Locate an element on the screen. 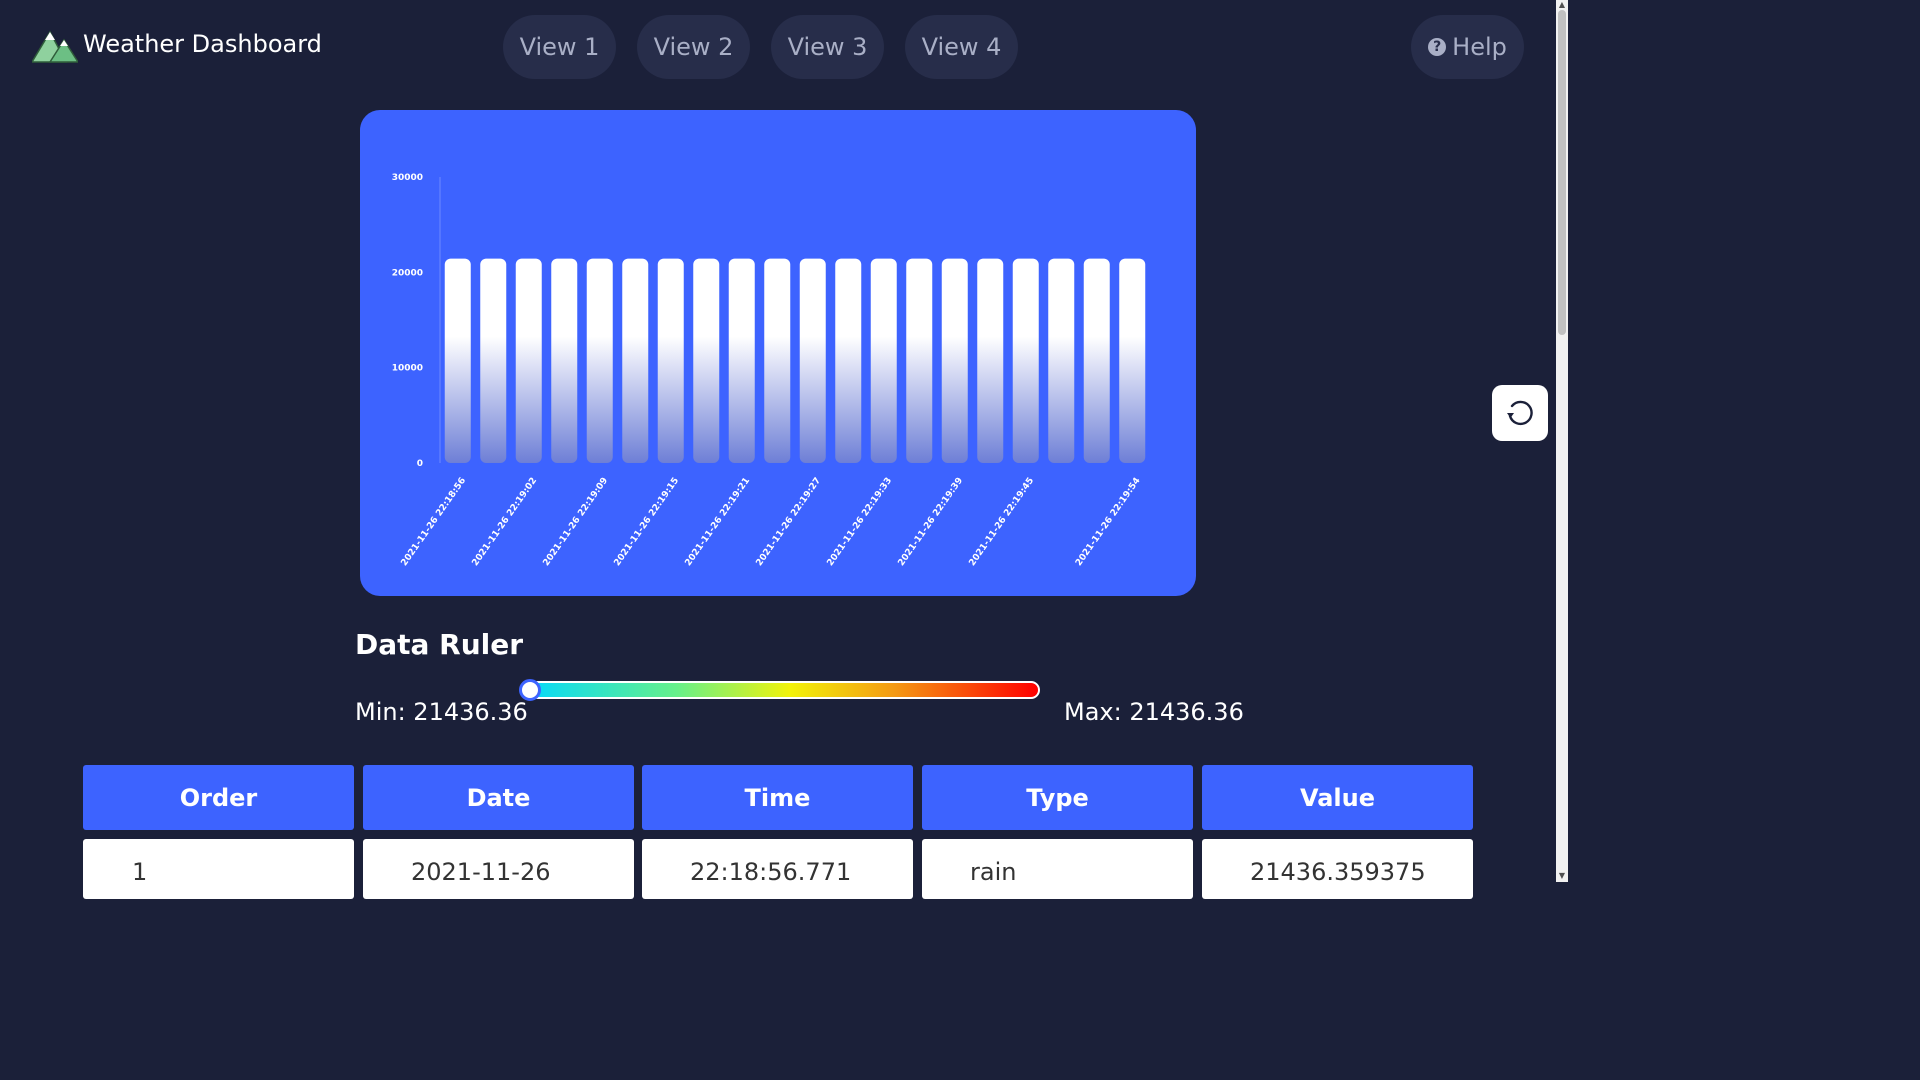 The image size is (1920, 1080). table-cell-time: 22:18:56.771 is located at coordinates (777, 869).